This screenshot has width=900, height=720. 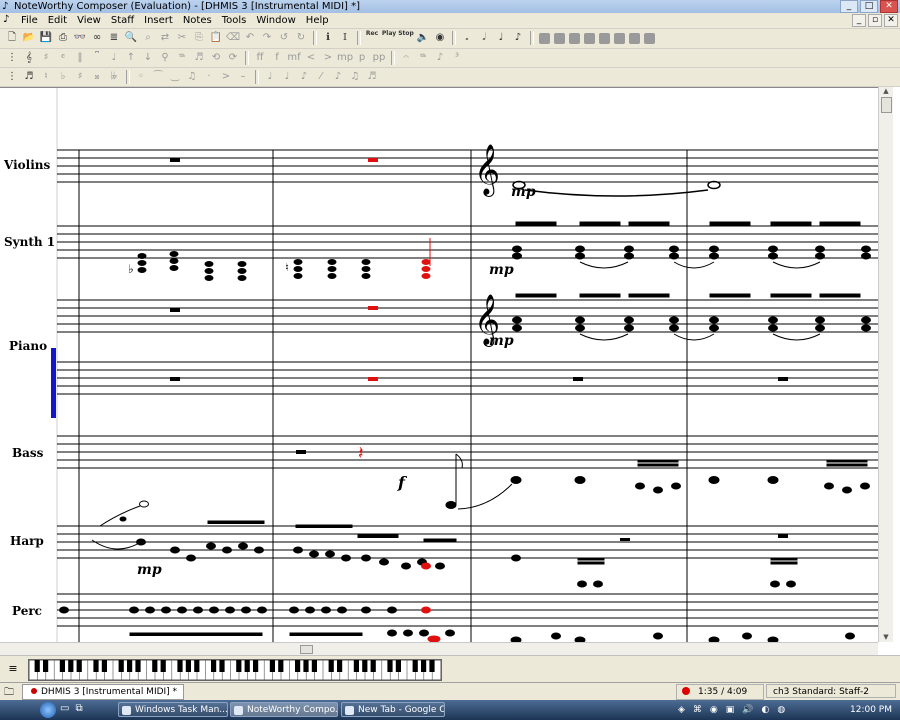 I want to click on scroll-up-icon: ▲, so click(x=886, y=91).